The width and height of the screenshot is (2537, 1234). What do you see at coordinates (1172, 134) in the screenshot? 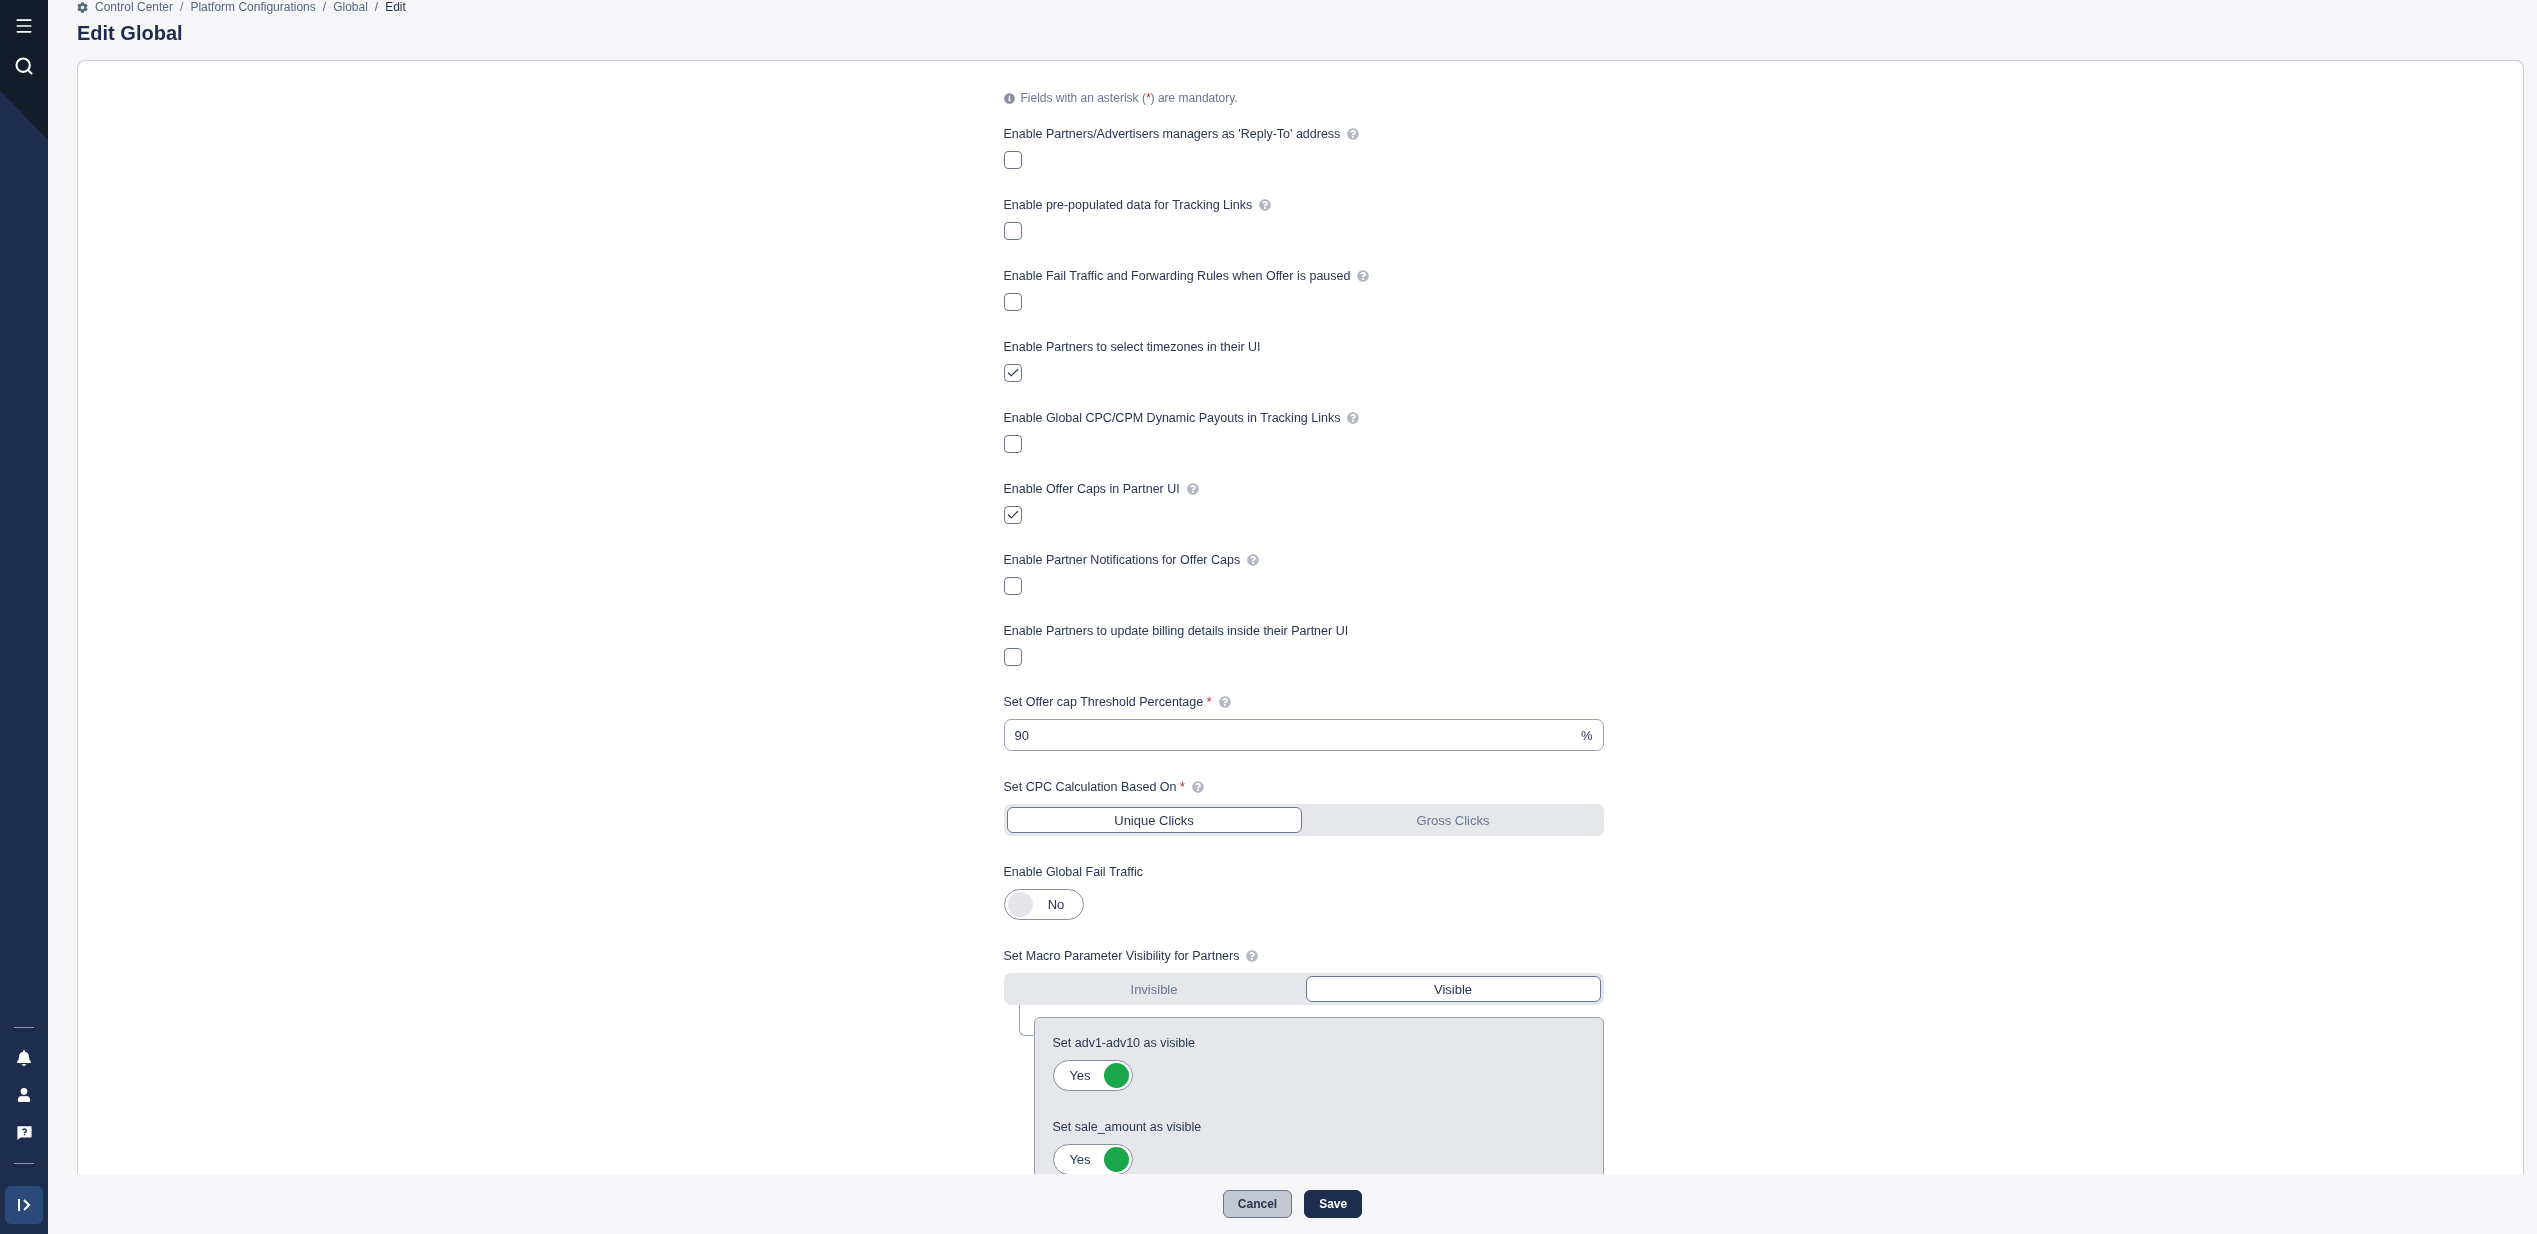
I see `field-label: Enable Partners/Advertisers managers as 'Reply-To' address` at bounding box center [1172, 134].